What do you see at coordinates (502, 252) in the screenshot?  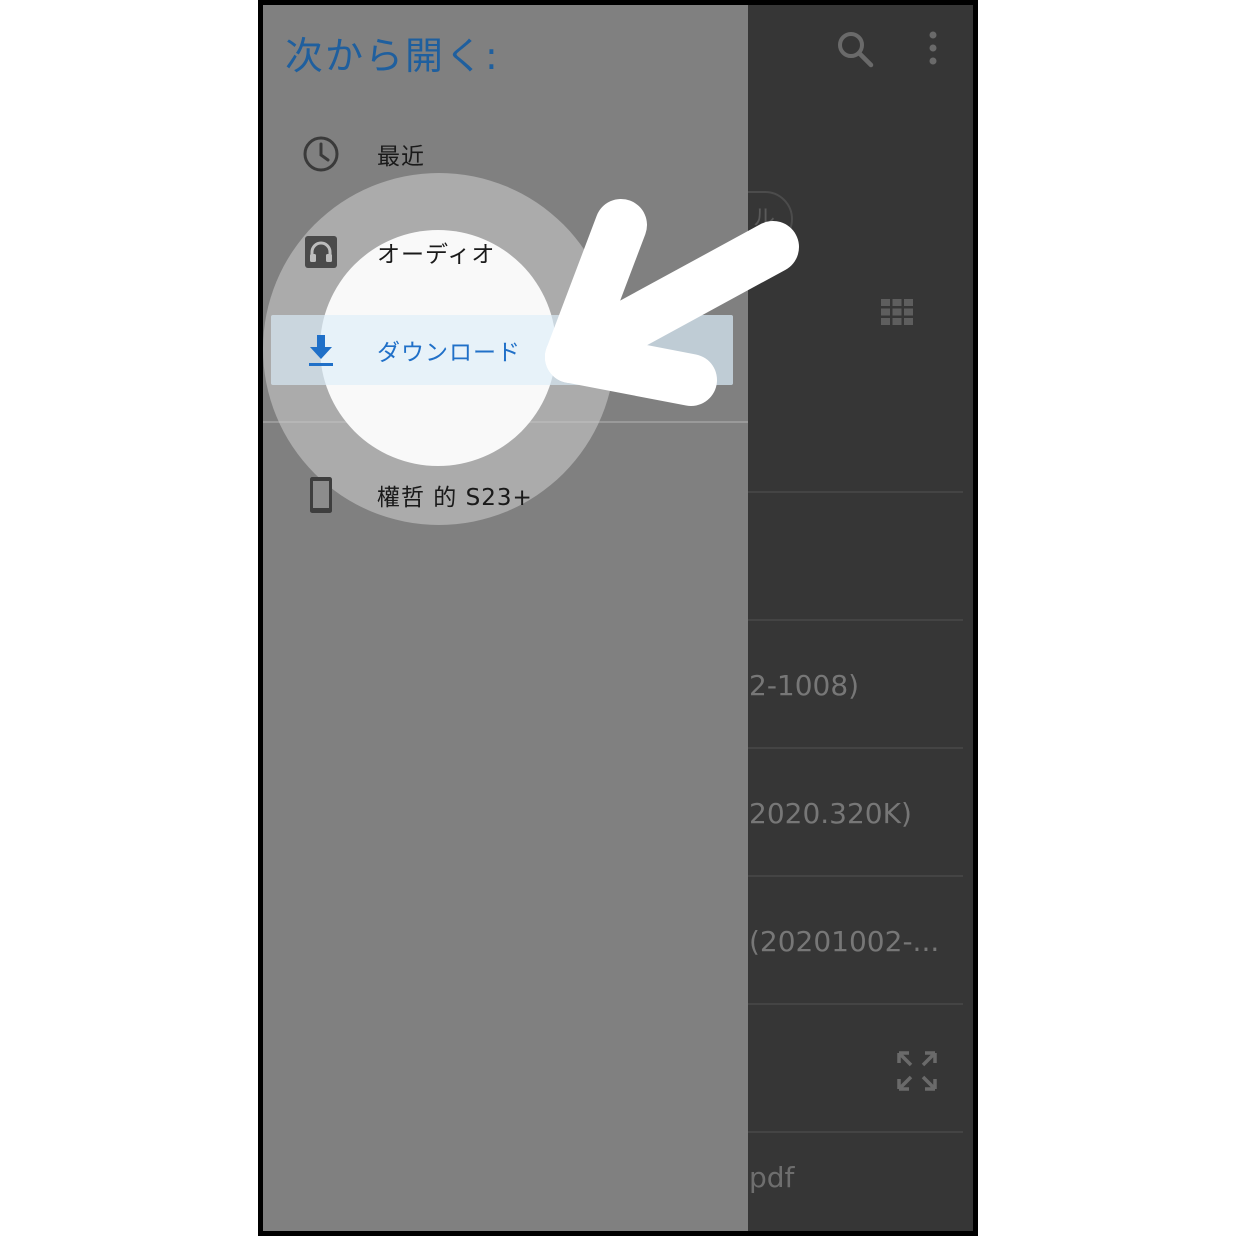 I see `drawer-item-audio-highlight: オーディオ` at bounding box center [502, 252].